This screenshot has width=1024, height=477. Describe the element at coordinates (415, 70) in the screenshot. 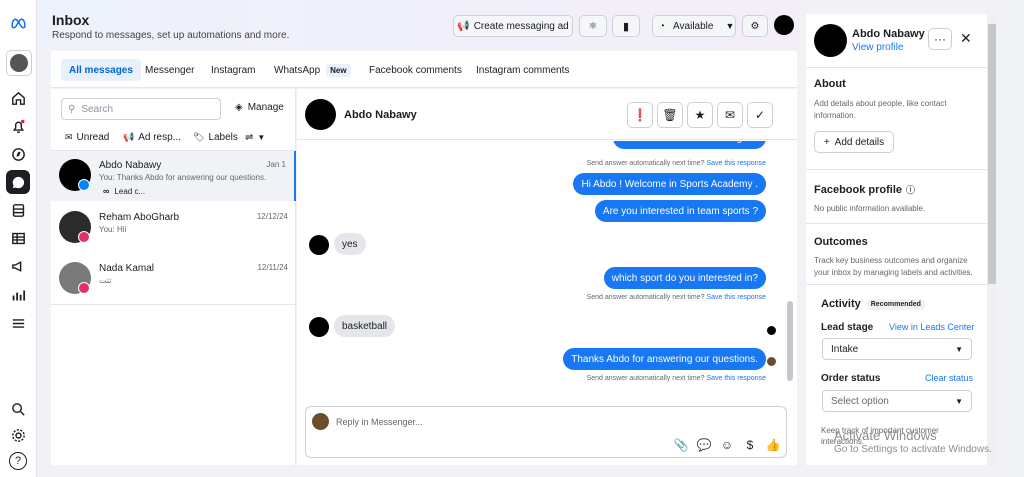

I see `tab-facebook-comments: Facebook comments` at that location.